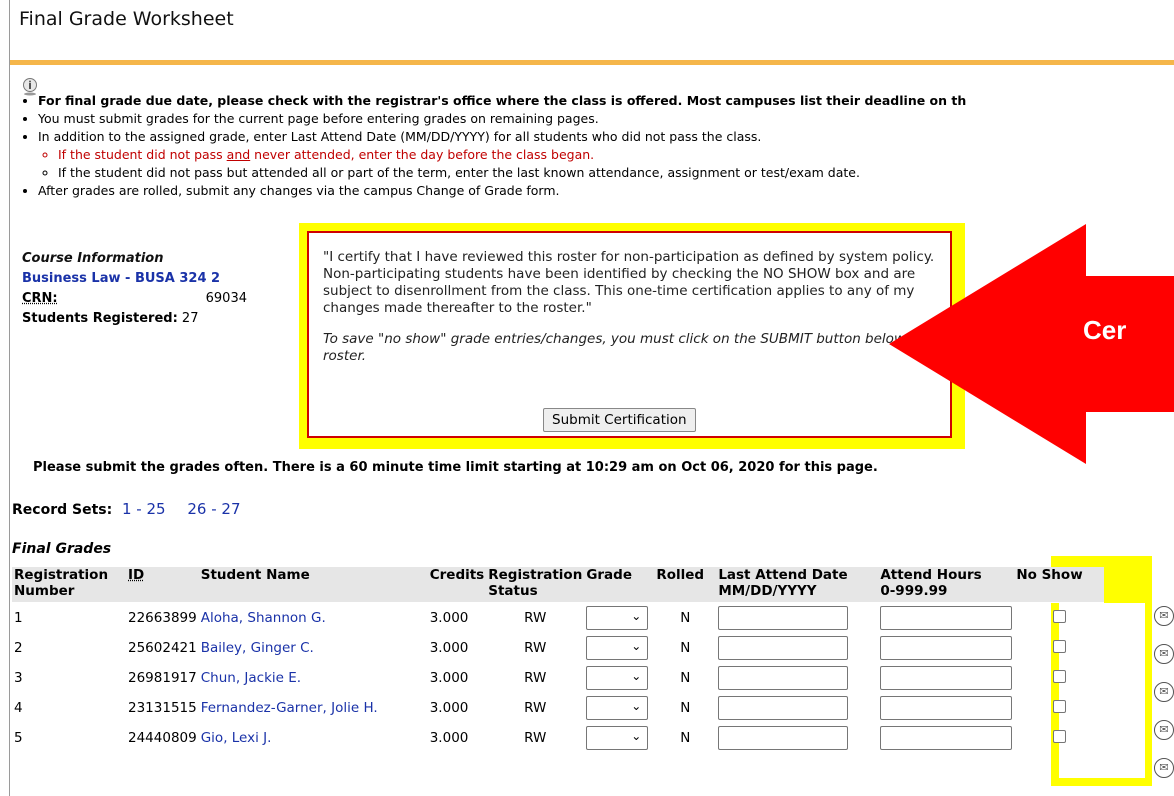  I want to click on student-name-link: Chun, Jackie E., so click(313, 678).